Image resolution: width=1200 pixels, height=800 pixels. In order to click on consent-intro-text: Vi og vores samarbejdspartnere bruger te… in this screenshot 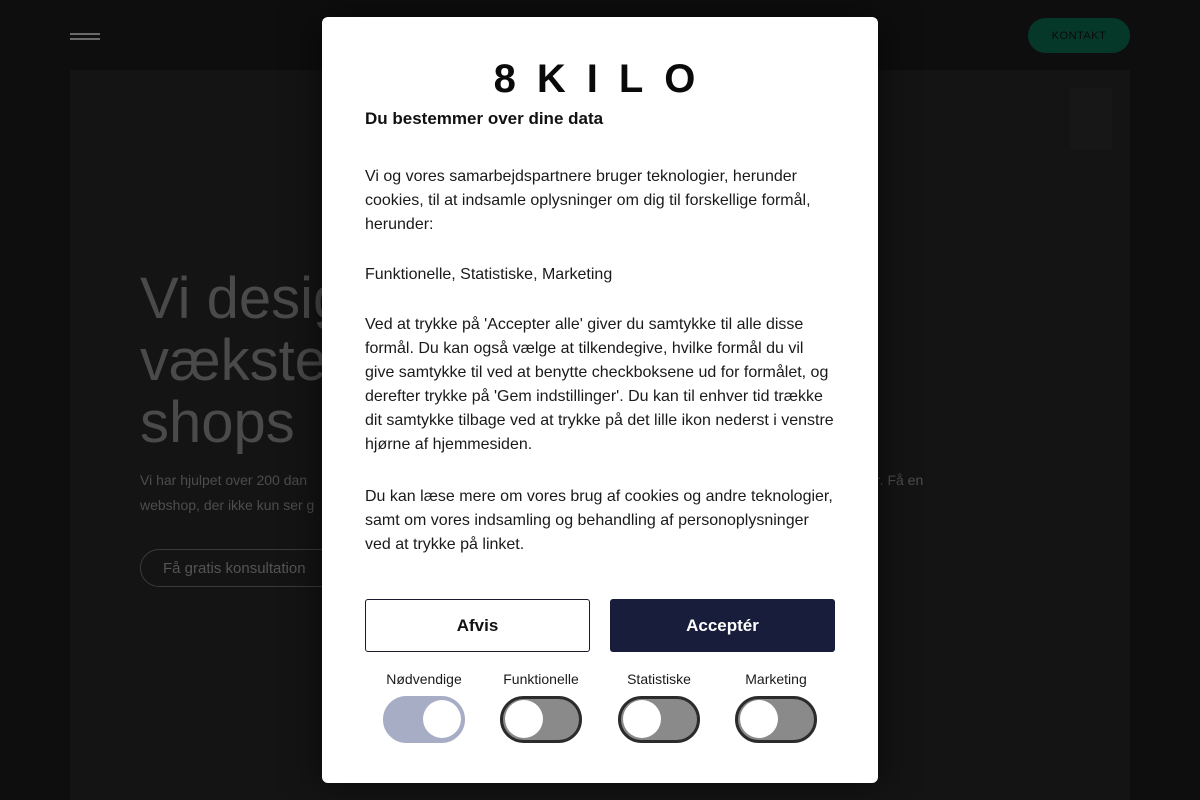, I will do `click(588, 200)`.